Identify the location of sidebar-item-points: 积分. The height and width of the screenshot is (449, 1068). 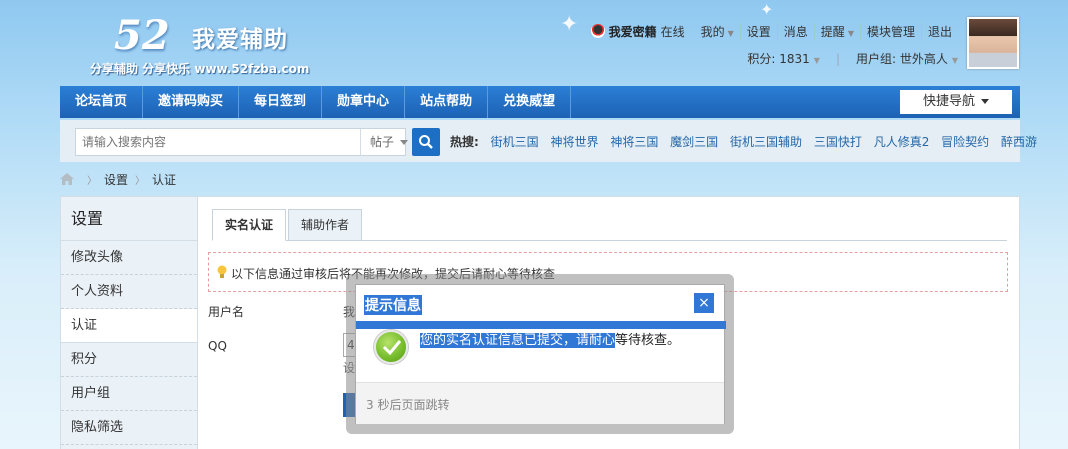
(129, 360).